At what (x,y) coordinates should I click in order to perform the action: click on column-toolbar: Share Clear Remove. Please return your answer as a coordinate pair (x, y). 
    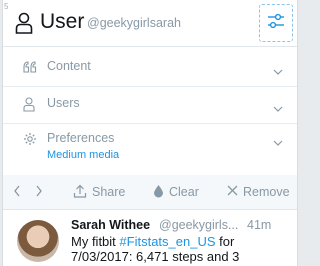
    Looking at the image, I should click on (150, 192).